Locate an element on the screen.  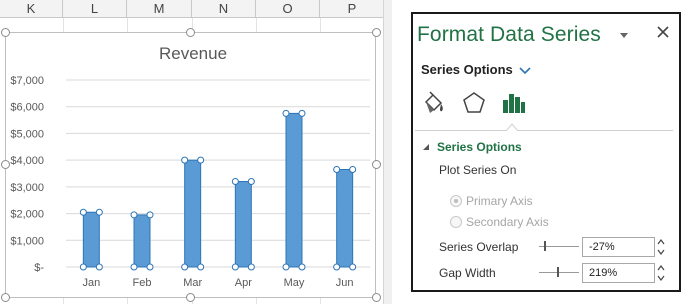
gap-width-slider is located at coordinates (559, 272).